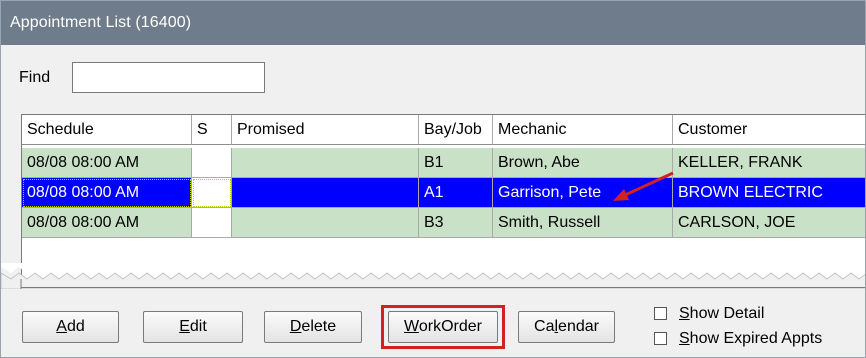 Image resolution: width=866 pixels, height=358 pixels. I want to click on column-header-schedule: Schedule, so click(107, 130).